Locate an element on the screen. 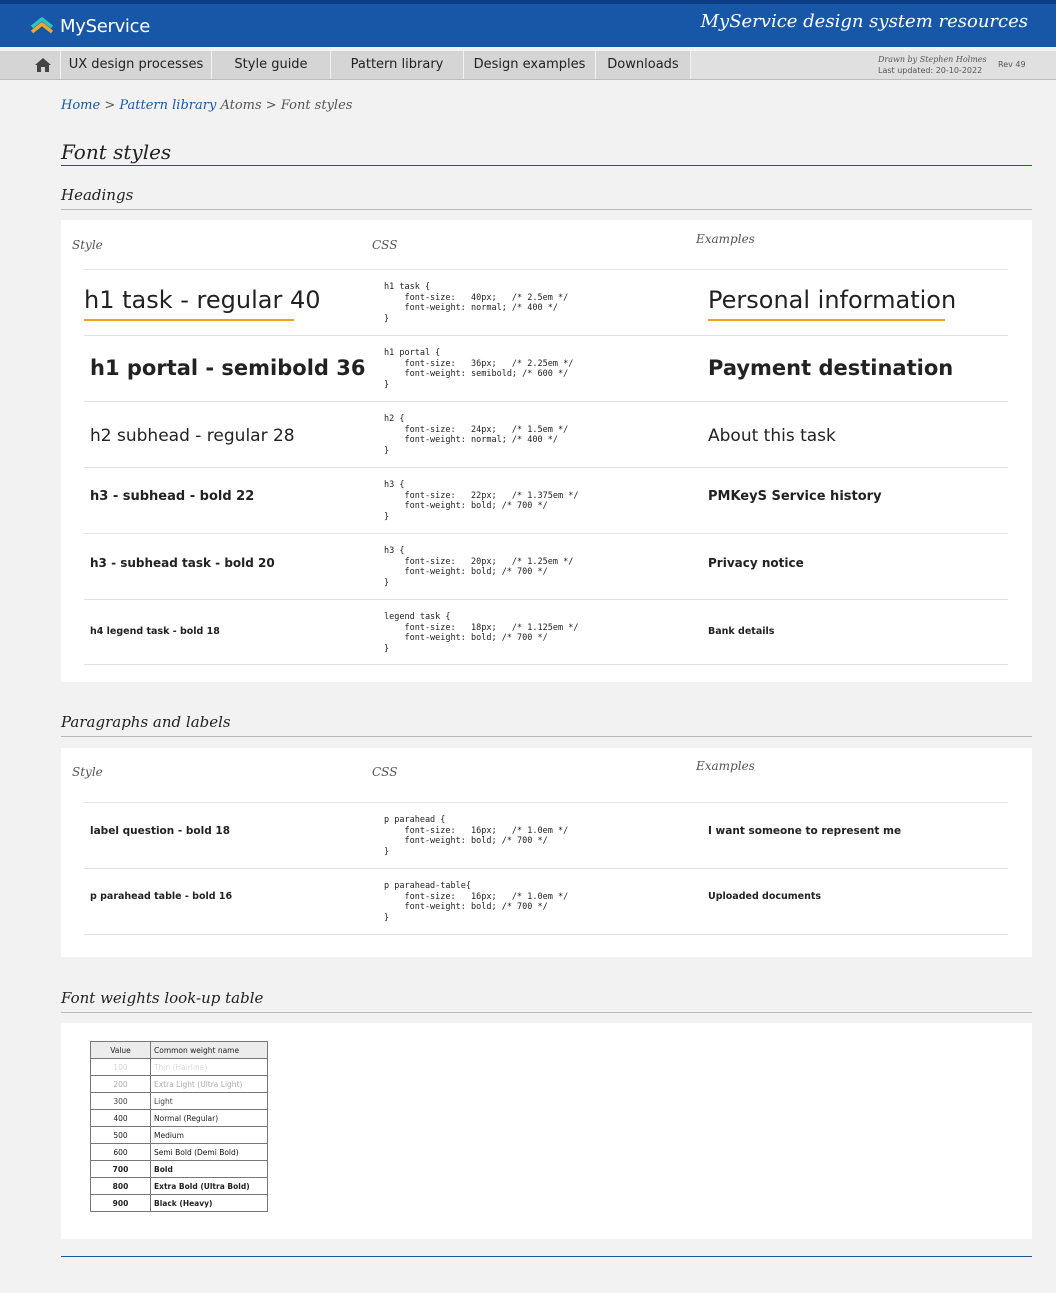 Image resolution: width=1056 pixels, height=1293 pixels. nav-home-button is located at coordinates (43, 65).